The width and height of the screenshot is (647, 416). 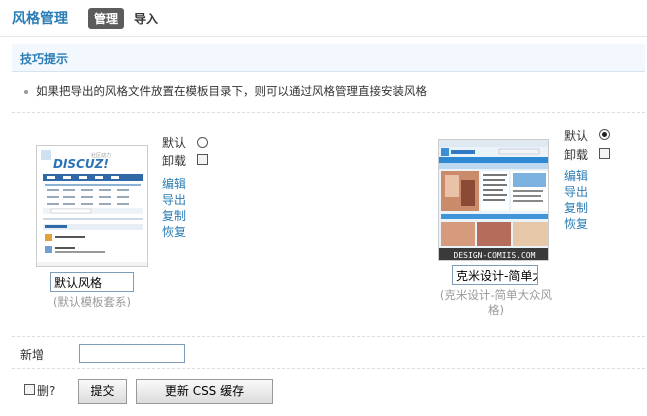 What do you see at coordinates (328, 58) in the screenshot?
I see `tips-bar: 技巧提示` at bounding box center [328, 58].